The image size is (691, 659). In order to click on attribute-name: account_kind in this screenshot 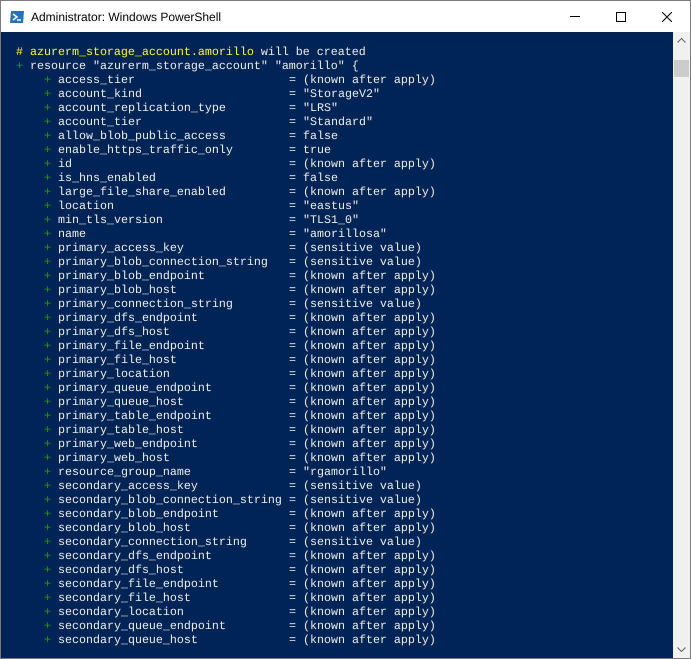, I will do `click(100, 94)`.